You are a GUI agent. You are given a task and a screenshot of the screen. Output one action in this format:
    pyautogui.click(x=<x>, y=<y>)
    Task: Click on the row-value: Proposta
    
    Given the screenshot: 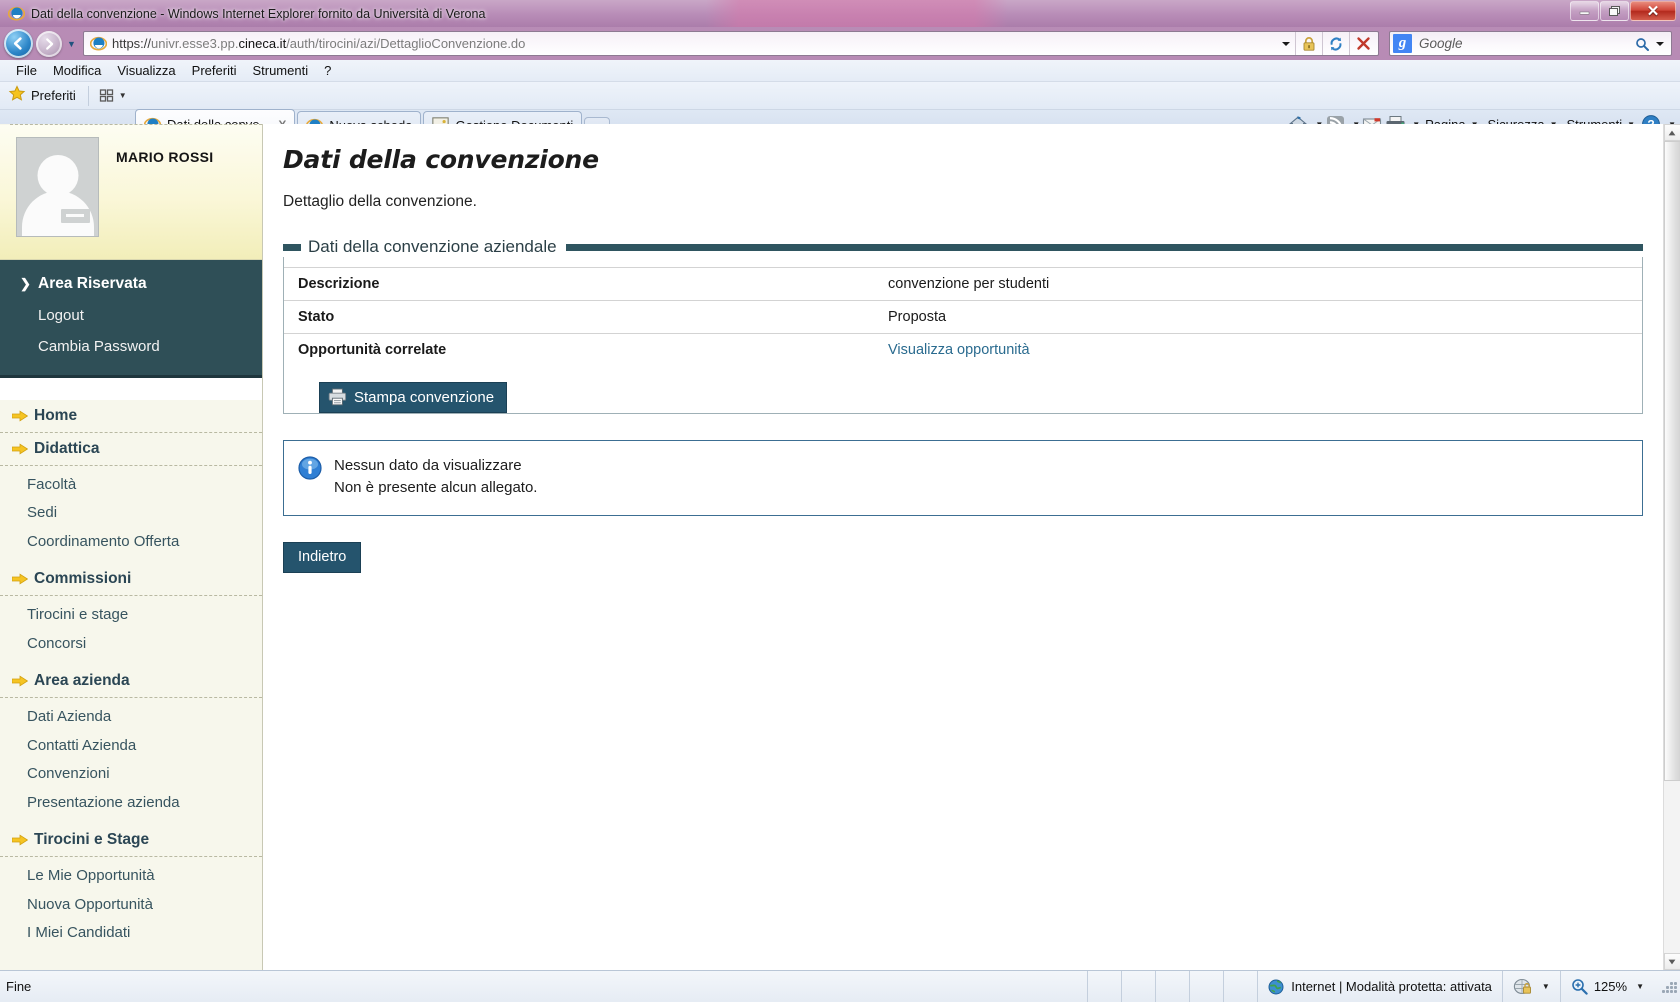 What is the action you would take?
    pyautogui.click(x=1258, y=317)
    